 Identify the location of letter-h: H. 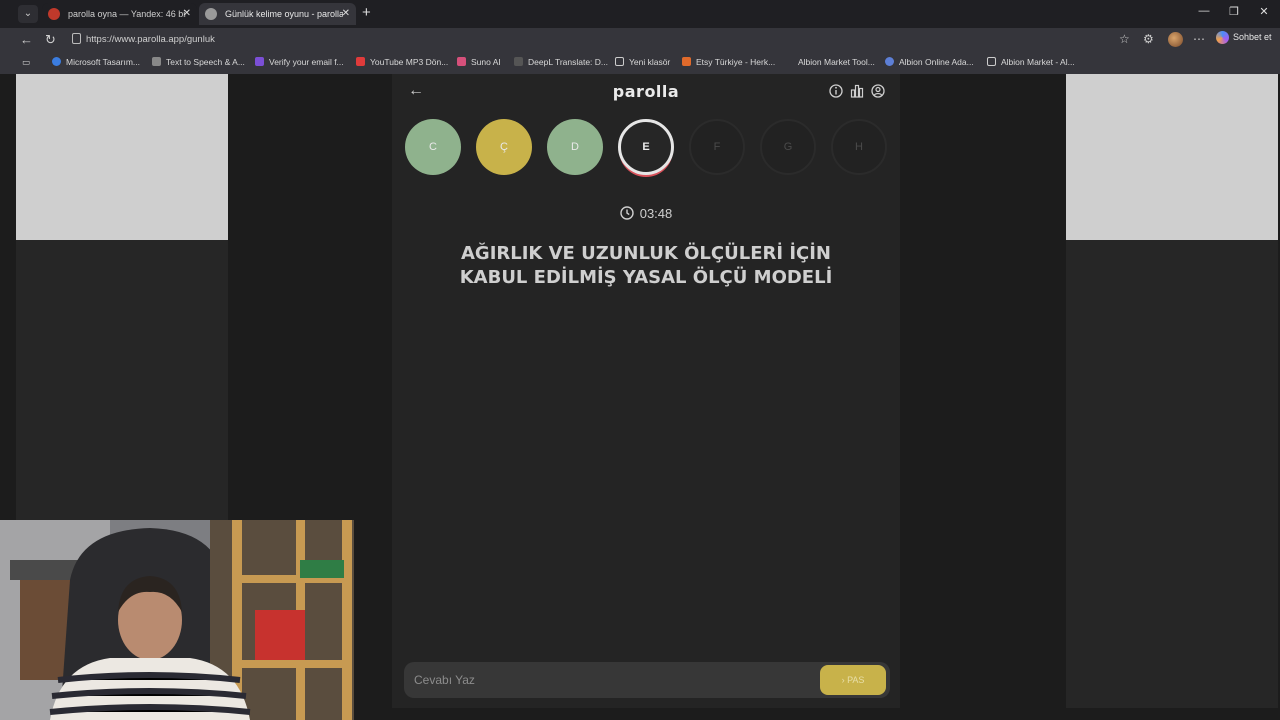
(859, 147).